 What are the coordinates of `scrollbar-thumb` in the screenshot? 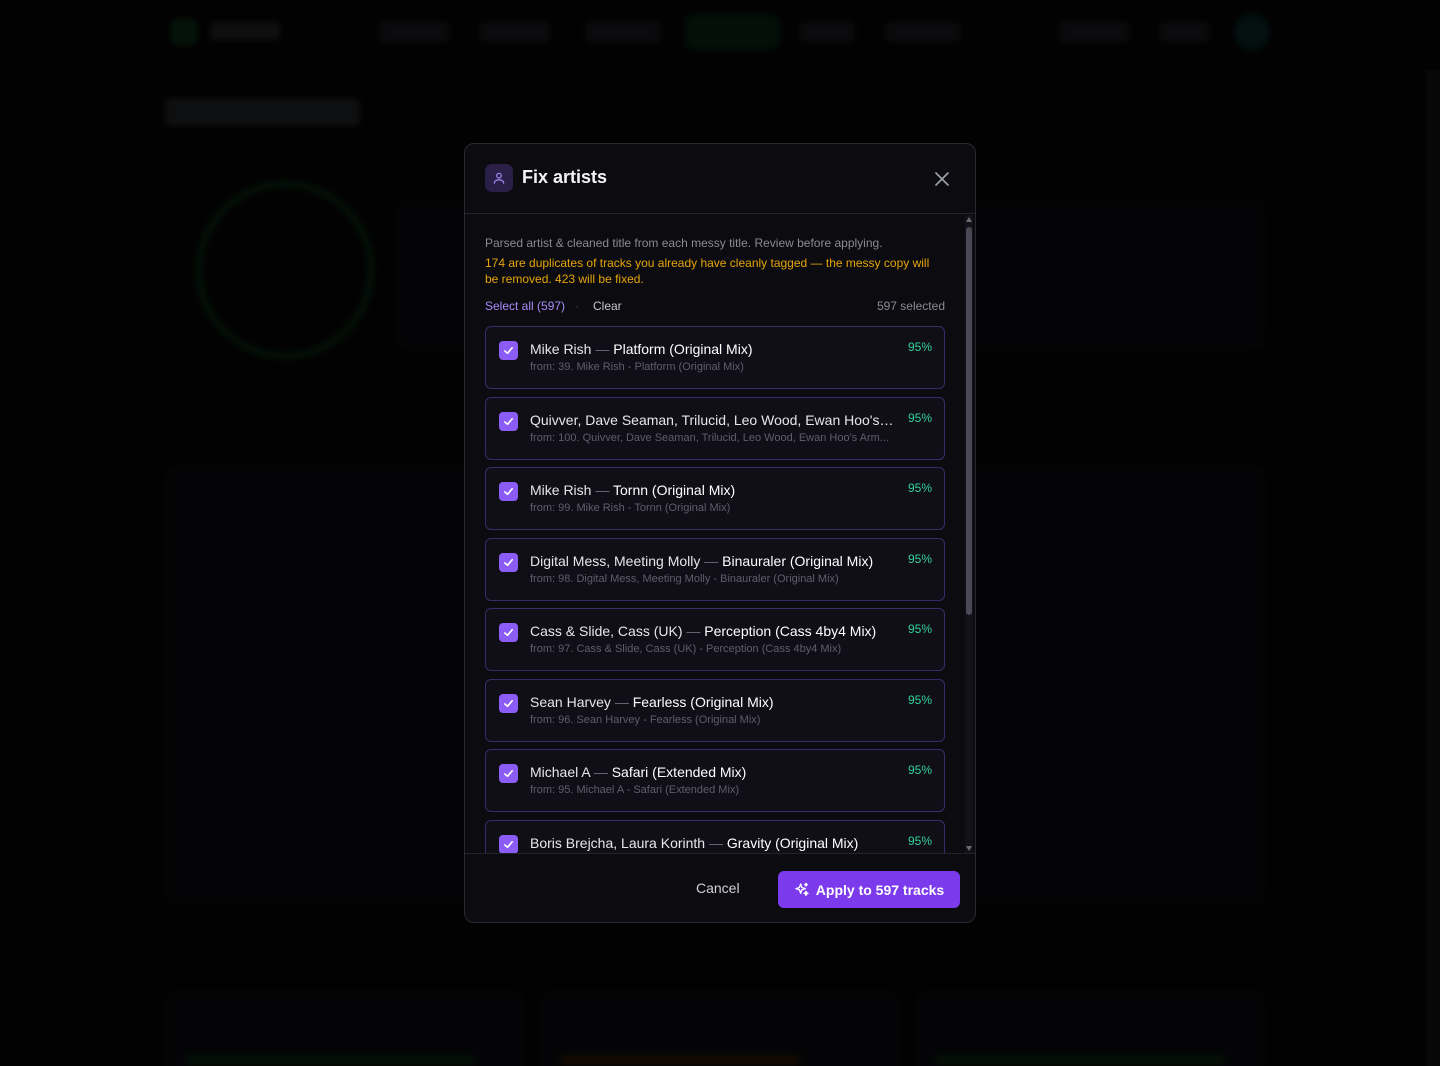 It's located at (969, 421).